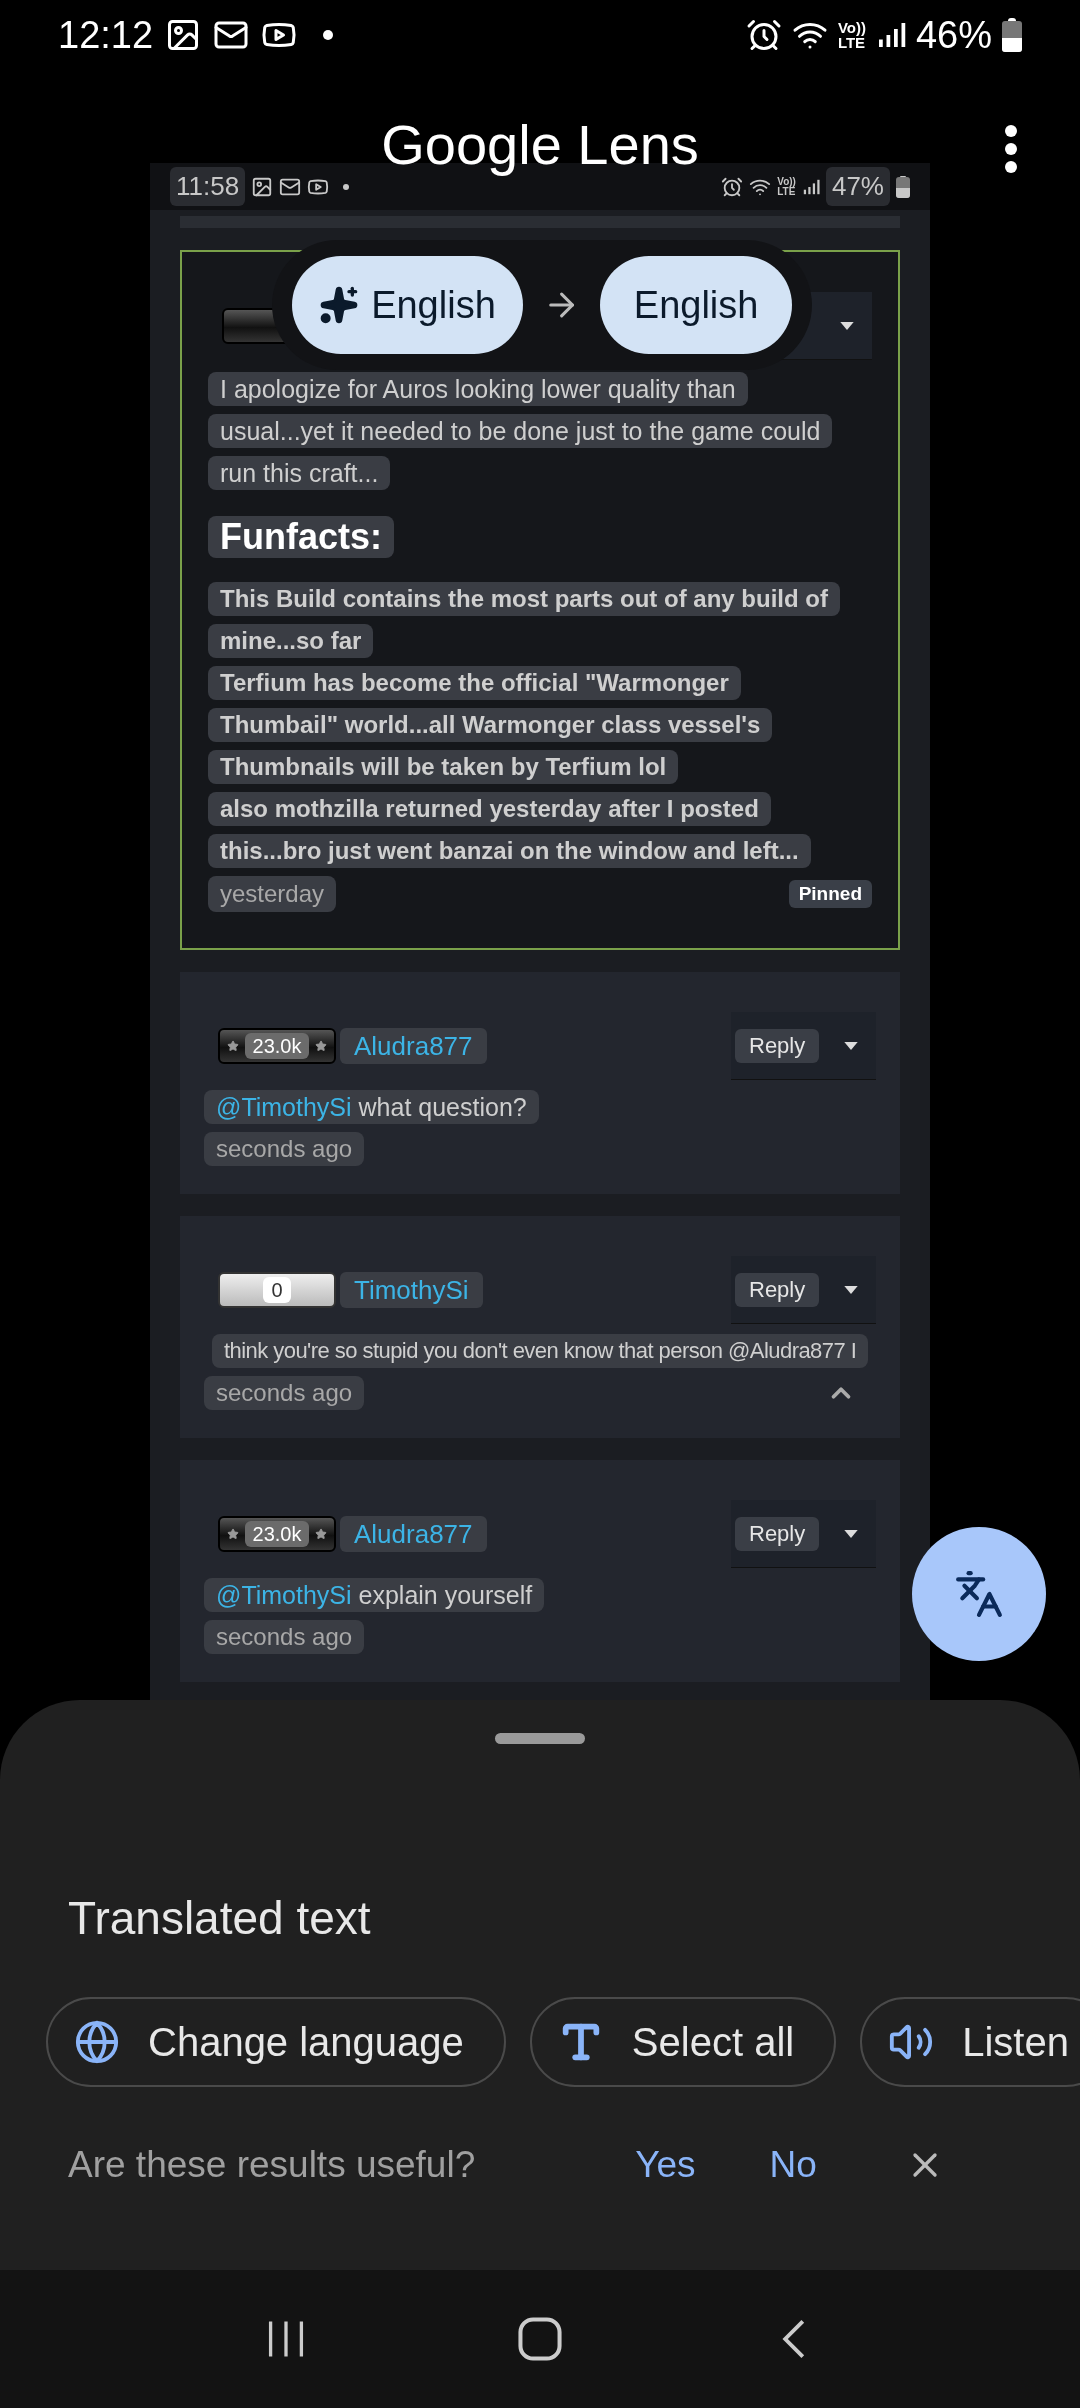  I want to click on username: TimothySi, so click(411, 1290).